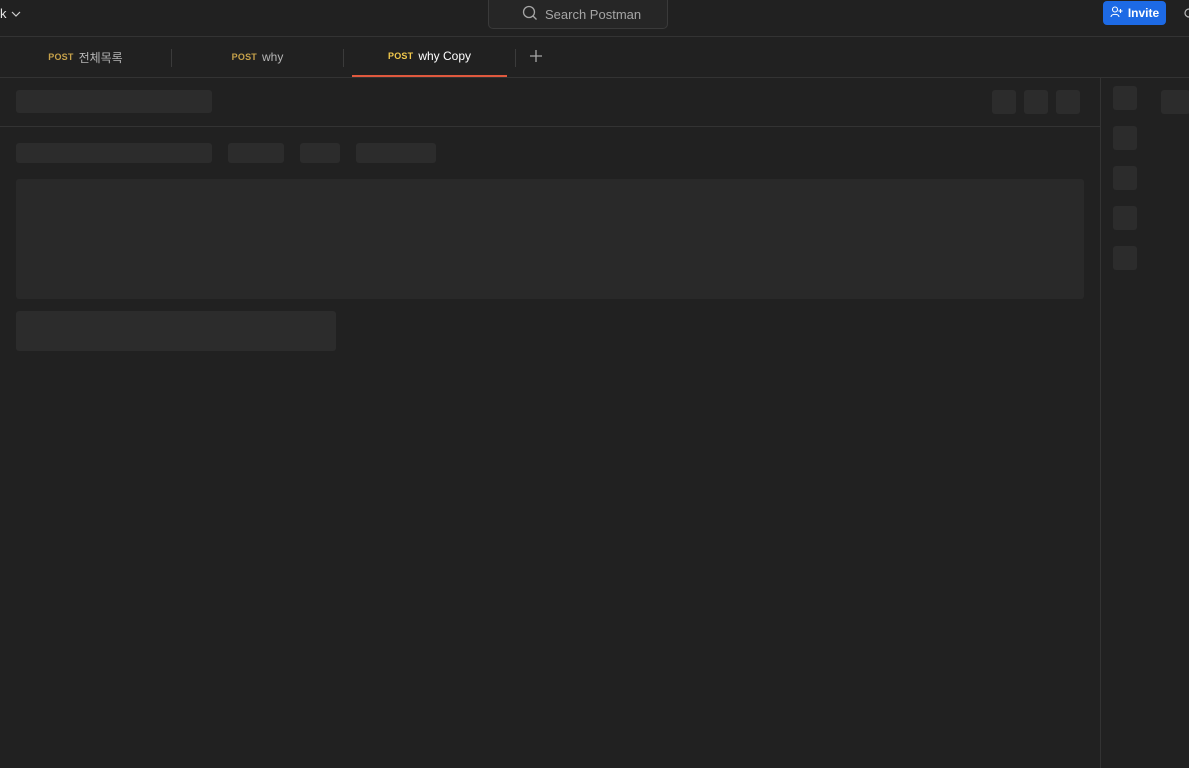  I want to click on add-user-icon, so click(1116, 13).